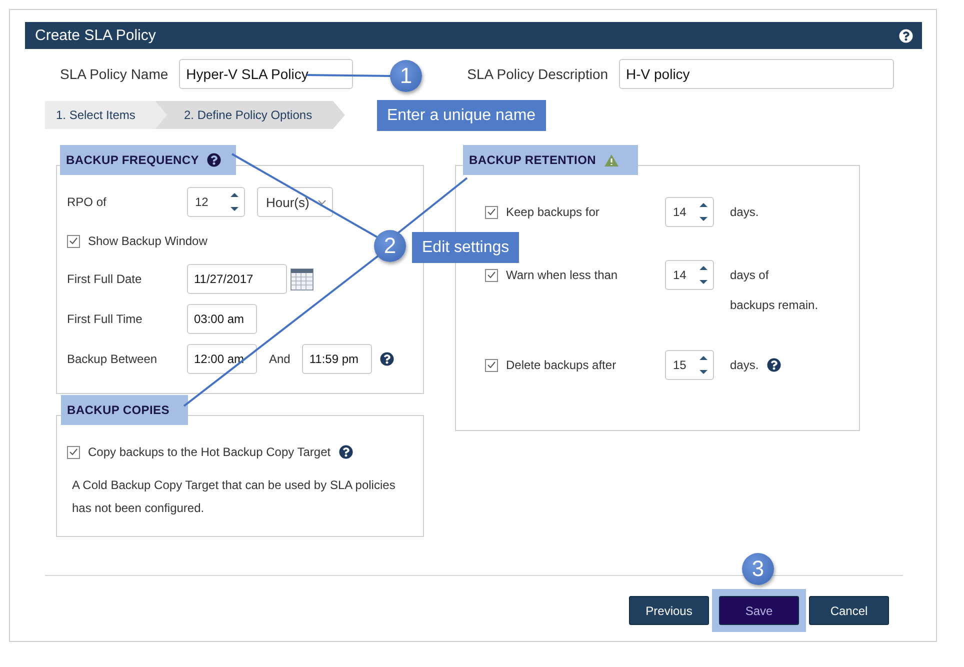  Describe the element at coordinates (466, 247) in the screenshot. I see `callout-label: Edit settings` at that location.